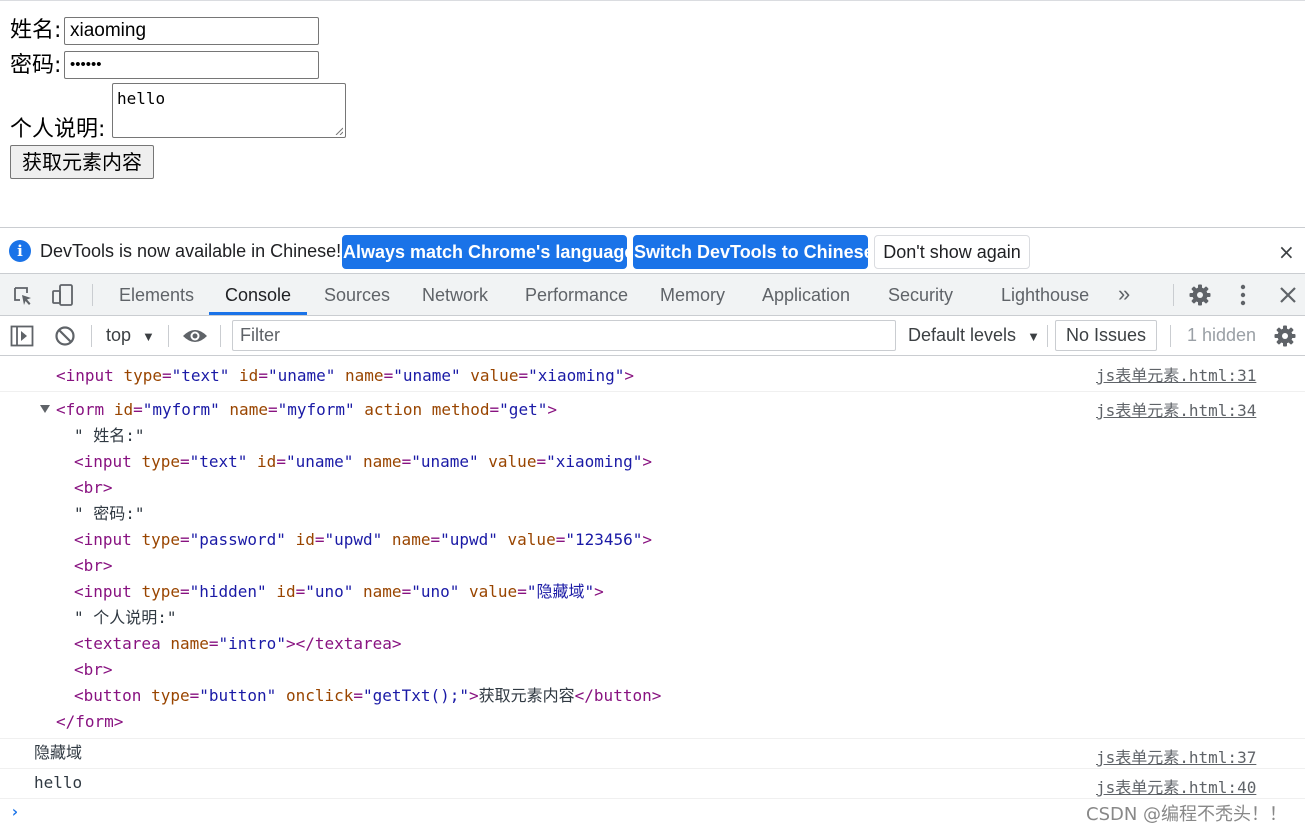 The height and width of the screenshot is (830, 1305). Describe the element at coordinates (82, 162) in the screenshot. I see `get-content-button: 获取元素内容` at that location.